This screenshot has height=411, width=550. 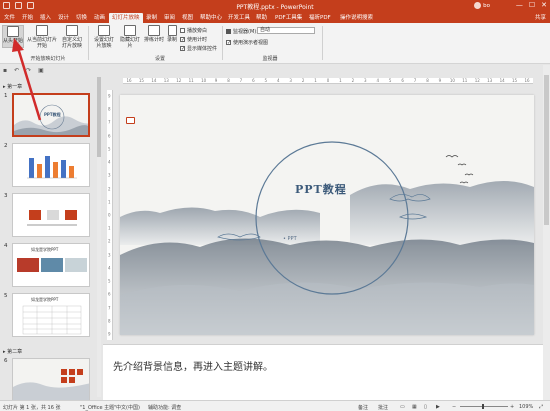 I want to click on share-button: 共享, so click(x=540, y=18).